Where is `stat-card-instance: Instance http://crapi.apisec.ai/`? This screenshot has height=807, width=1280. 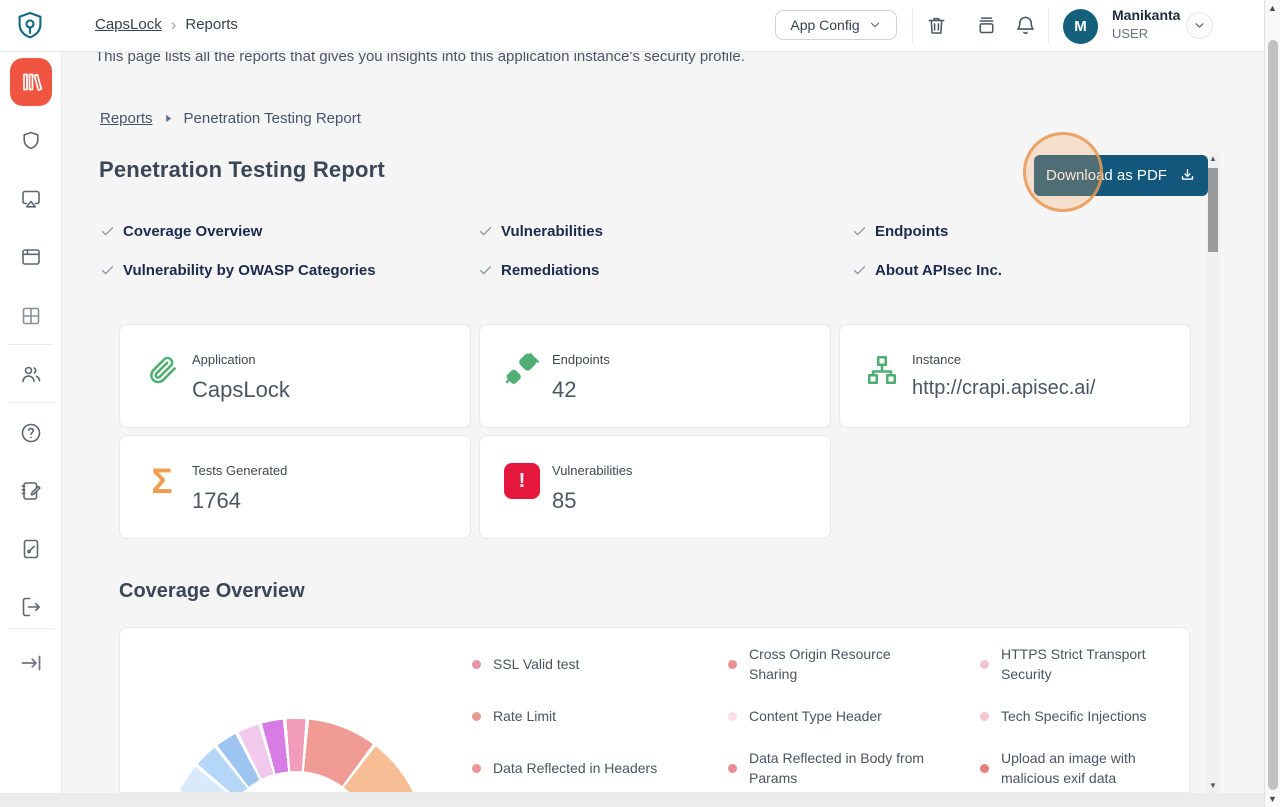
stat-card-instance: Instance http://crapi.apisec.ai/ is located at coordinates (1015, 376).